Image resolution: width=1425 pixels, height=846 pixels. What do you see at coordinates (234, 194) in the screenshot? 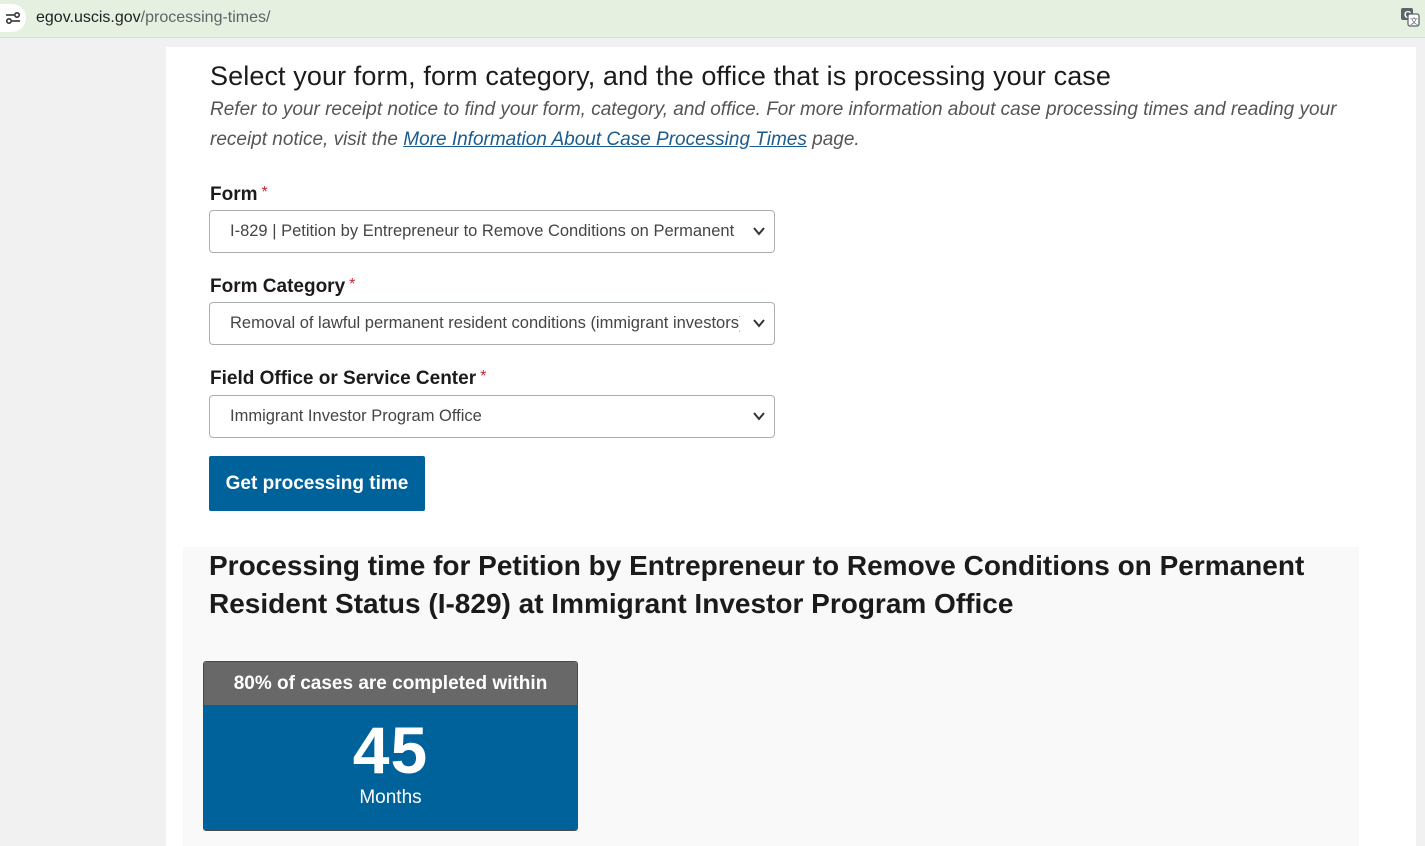
I see `form-label-text: Form` at bounding box center [234, 194].